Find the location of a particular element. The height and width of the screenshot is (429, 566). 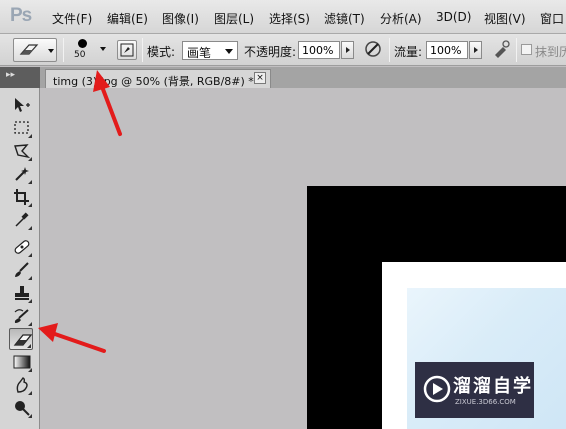

healing-brush-tool is located at coordinates (21, 247).